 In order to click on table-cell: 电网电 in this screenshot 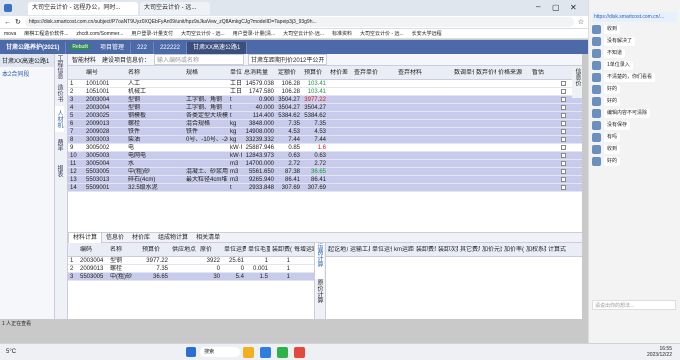, I will do `click(155, 156)`.